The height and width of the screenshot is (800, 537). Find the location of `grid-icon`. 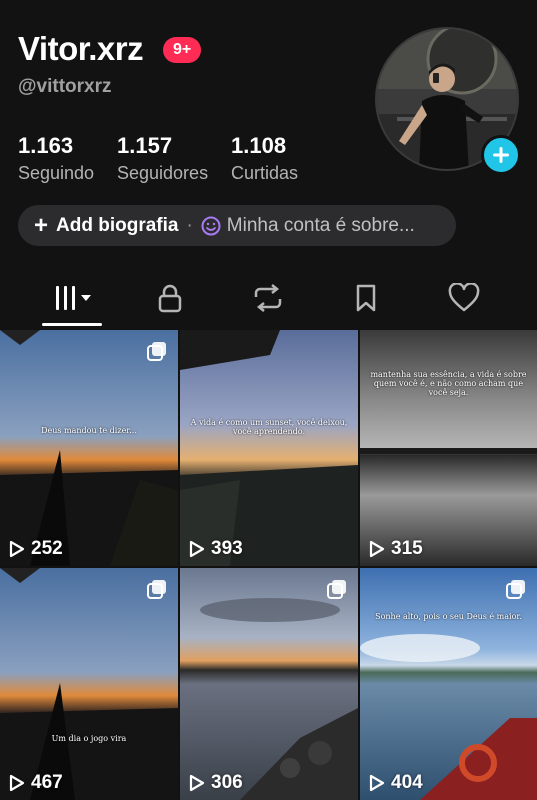

grid-icon is located at coordinates (73, 298).